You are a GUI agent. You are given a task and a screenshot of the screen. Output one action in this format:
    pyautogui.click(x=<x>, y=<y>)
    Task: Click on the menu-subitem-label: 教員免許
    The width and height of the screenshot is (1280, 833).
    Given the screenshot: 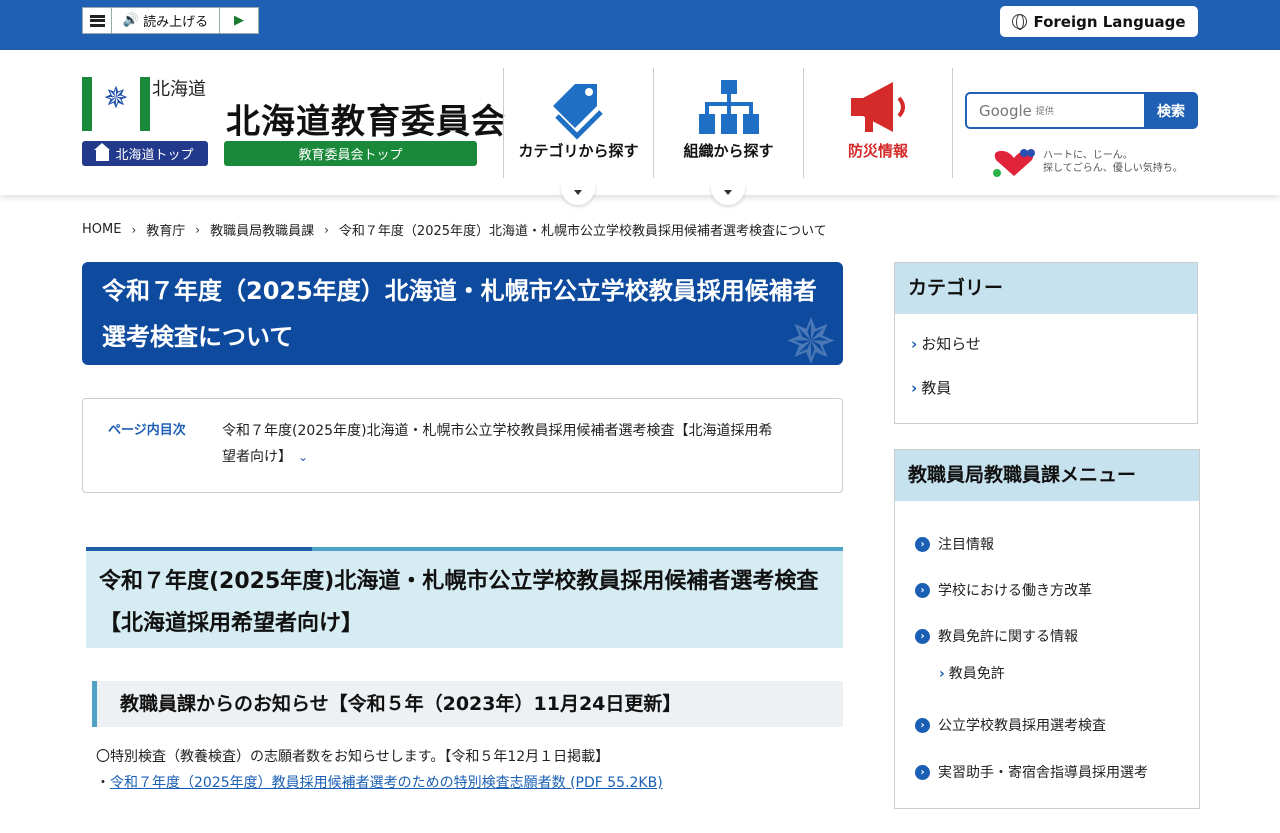 What is the action you would take?
    pyautogui.click(x=976, y=674)
    